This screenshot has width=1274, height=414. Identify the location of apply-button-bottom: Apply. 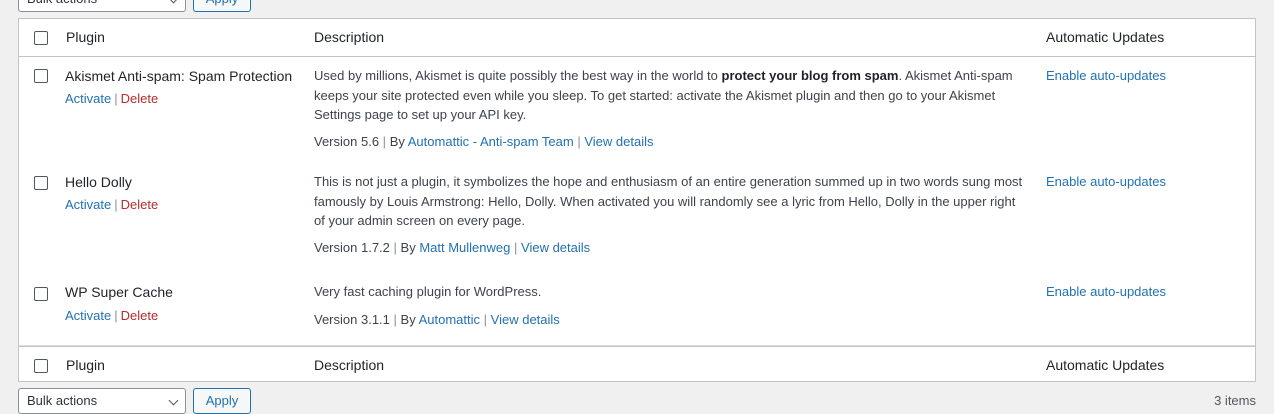
(222, 401).